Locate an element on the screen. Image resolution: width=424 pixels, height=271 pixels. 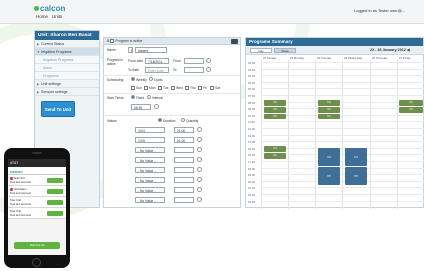
interval-radio is located at coordinates (149, 97).